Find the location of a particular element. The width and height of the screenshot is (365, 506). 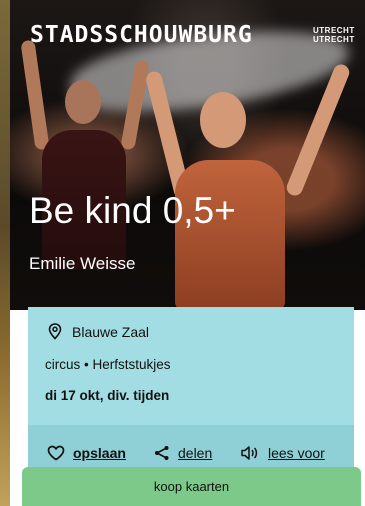

save-button: opslaan is located at coordinates (86, 453).